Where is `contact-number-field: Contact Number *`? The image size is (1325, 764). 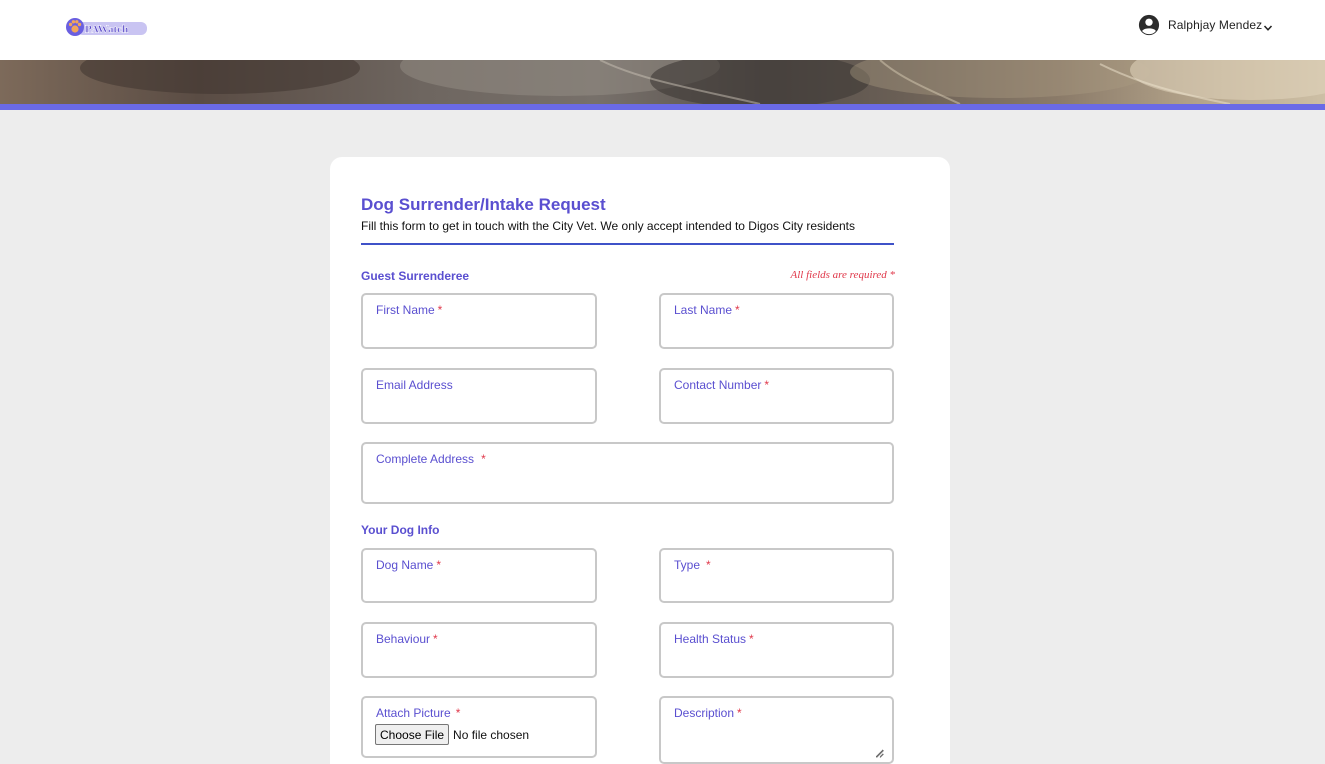 contact-number-field: Contact Number * is located at coordinates (776, 396).